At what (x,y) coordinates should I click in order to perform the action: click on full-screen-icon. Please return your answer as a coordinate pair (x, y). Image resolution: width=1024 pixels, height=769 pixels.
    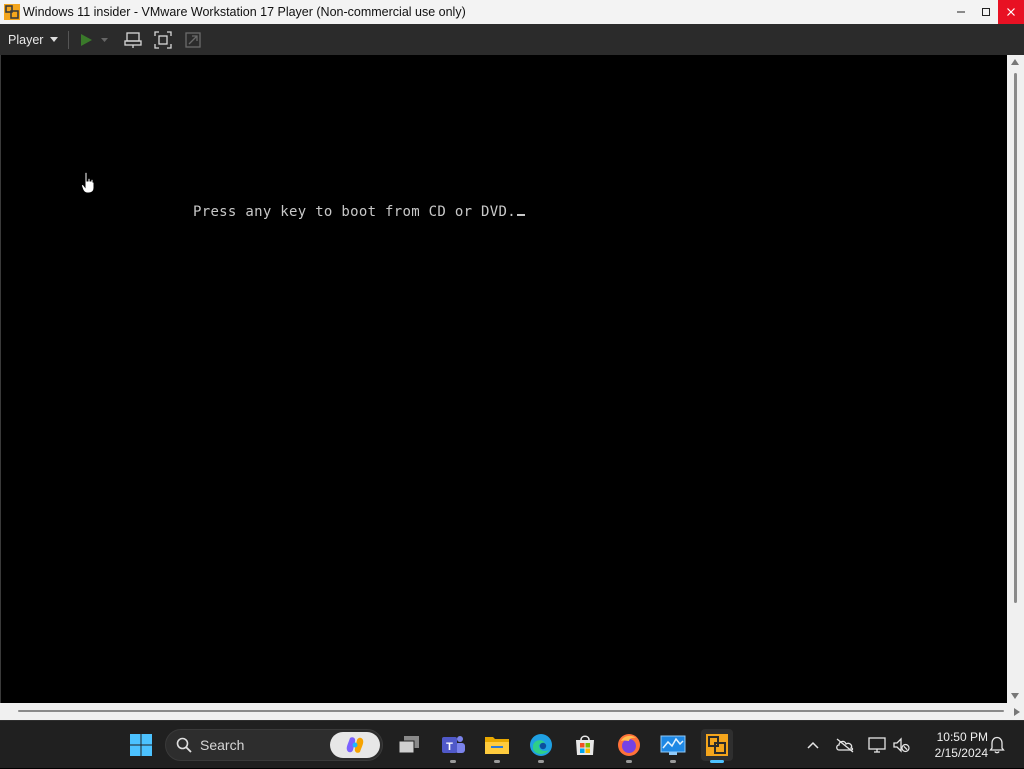
    Looking at the image, I should click on (163, 39).